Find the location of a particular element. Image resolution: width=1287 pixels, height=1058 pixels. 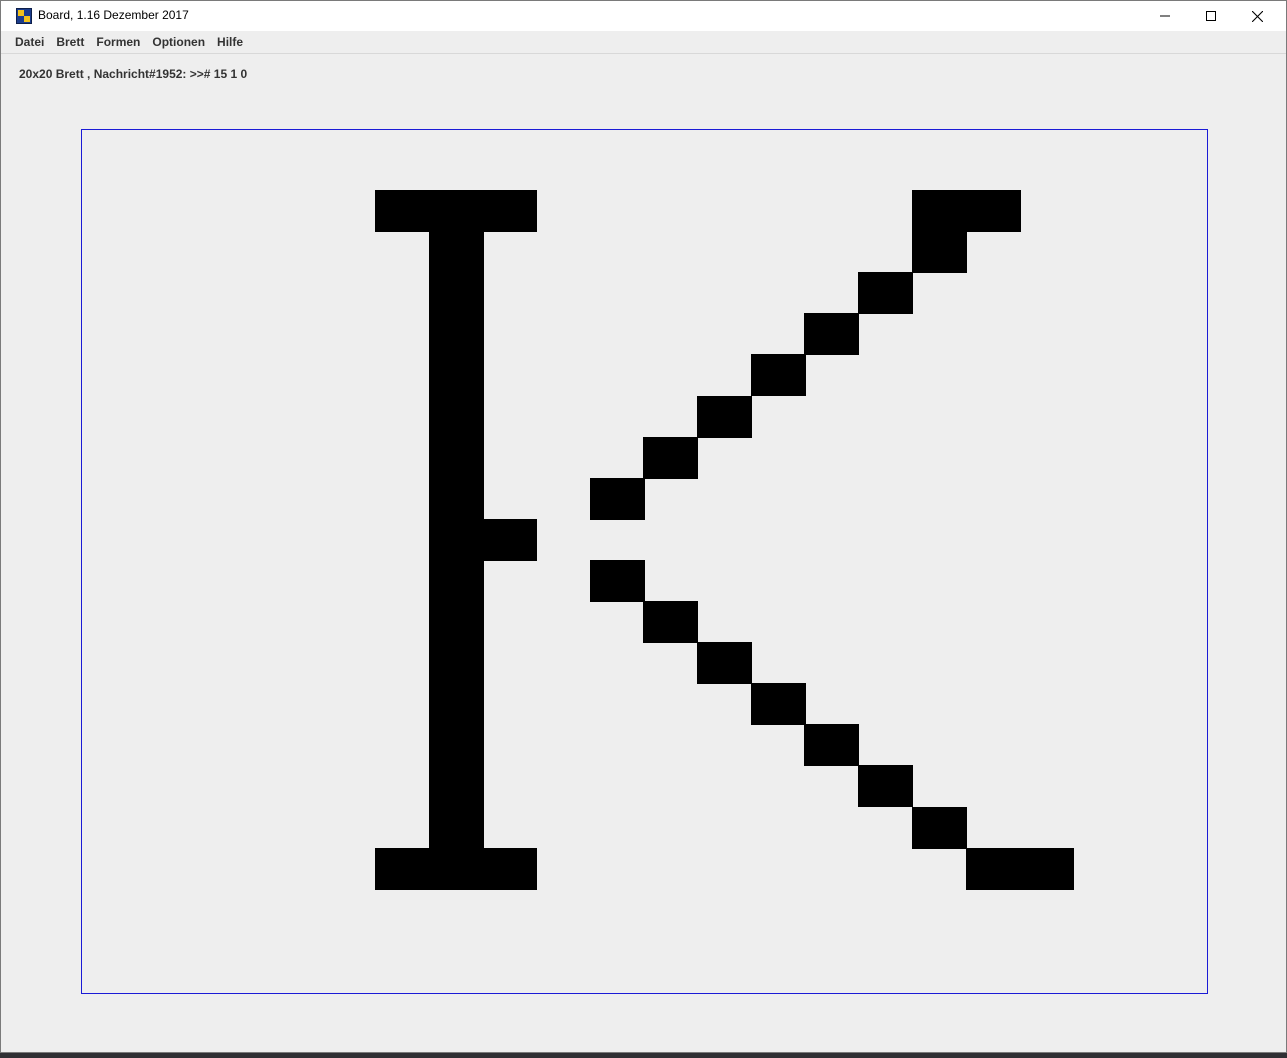

minimize-button is located at coordinates (1165, 16).